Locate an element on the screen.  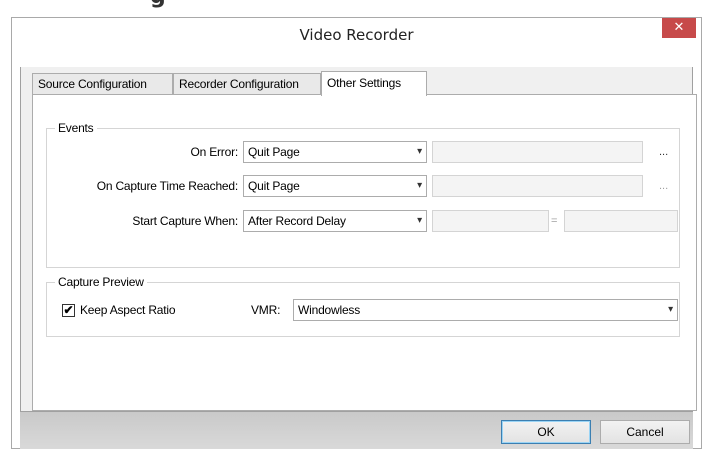
keep-aspect-ratio-checkbox: ✔ is located at coordinates (68, 310).